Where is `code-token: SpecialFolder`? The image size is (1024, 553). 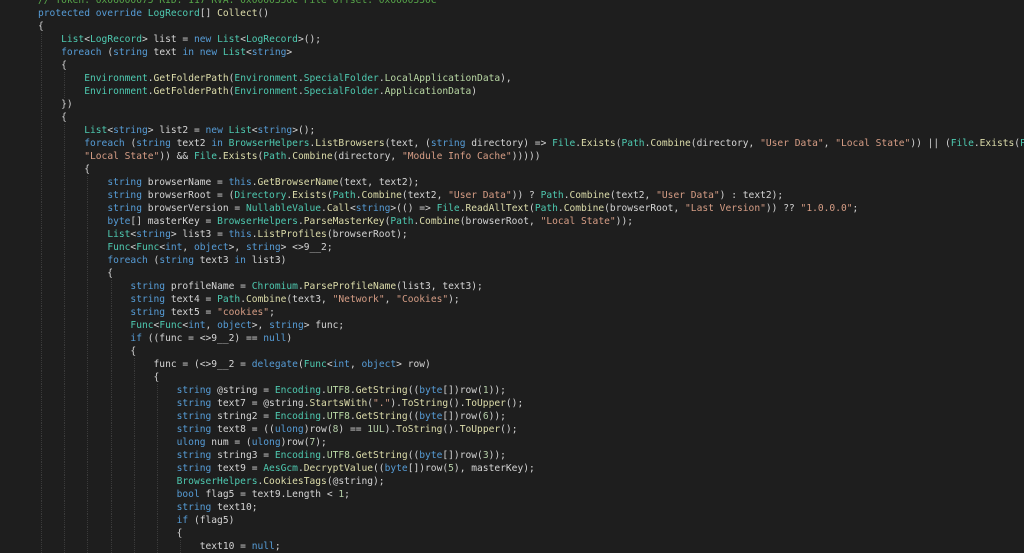 code-token: SpecialFolder is located at coordinates (341, 91).